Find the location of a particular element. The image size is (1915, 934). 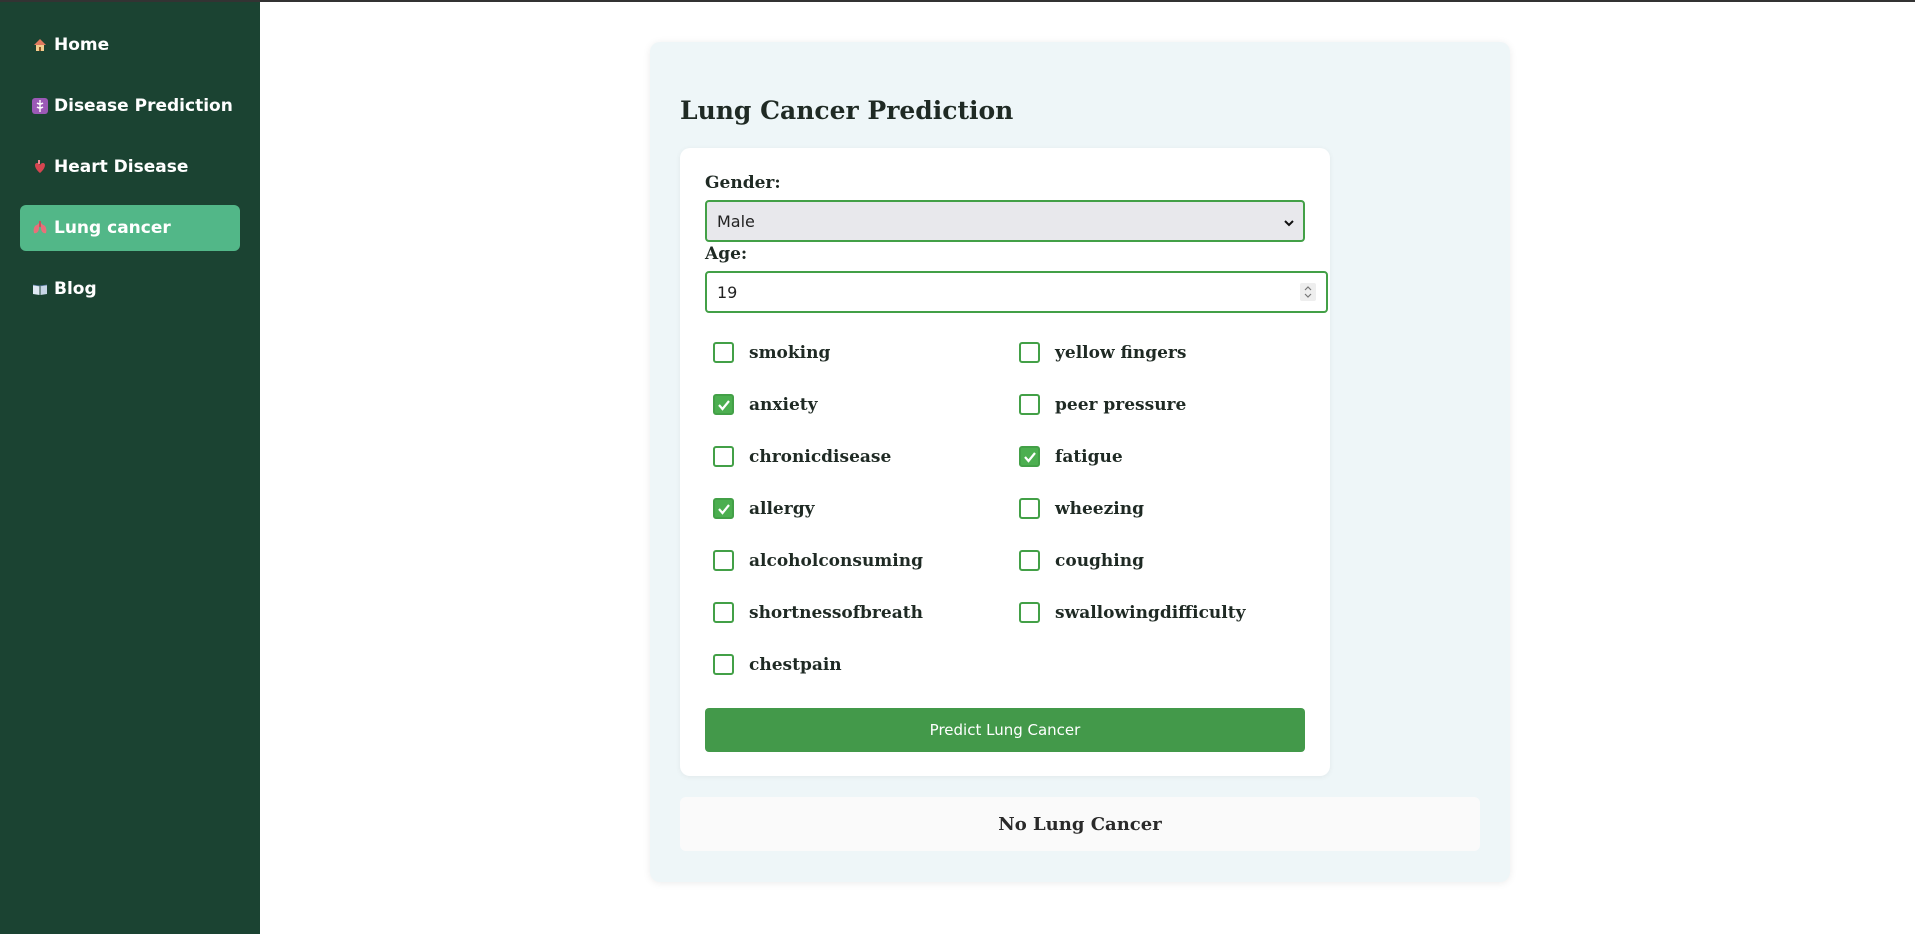

checkbox-coughing: coughing is located at coordinates (1081, 560).